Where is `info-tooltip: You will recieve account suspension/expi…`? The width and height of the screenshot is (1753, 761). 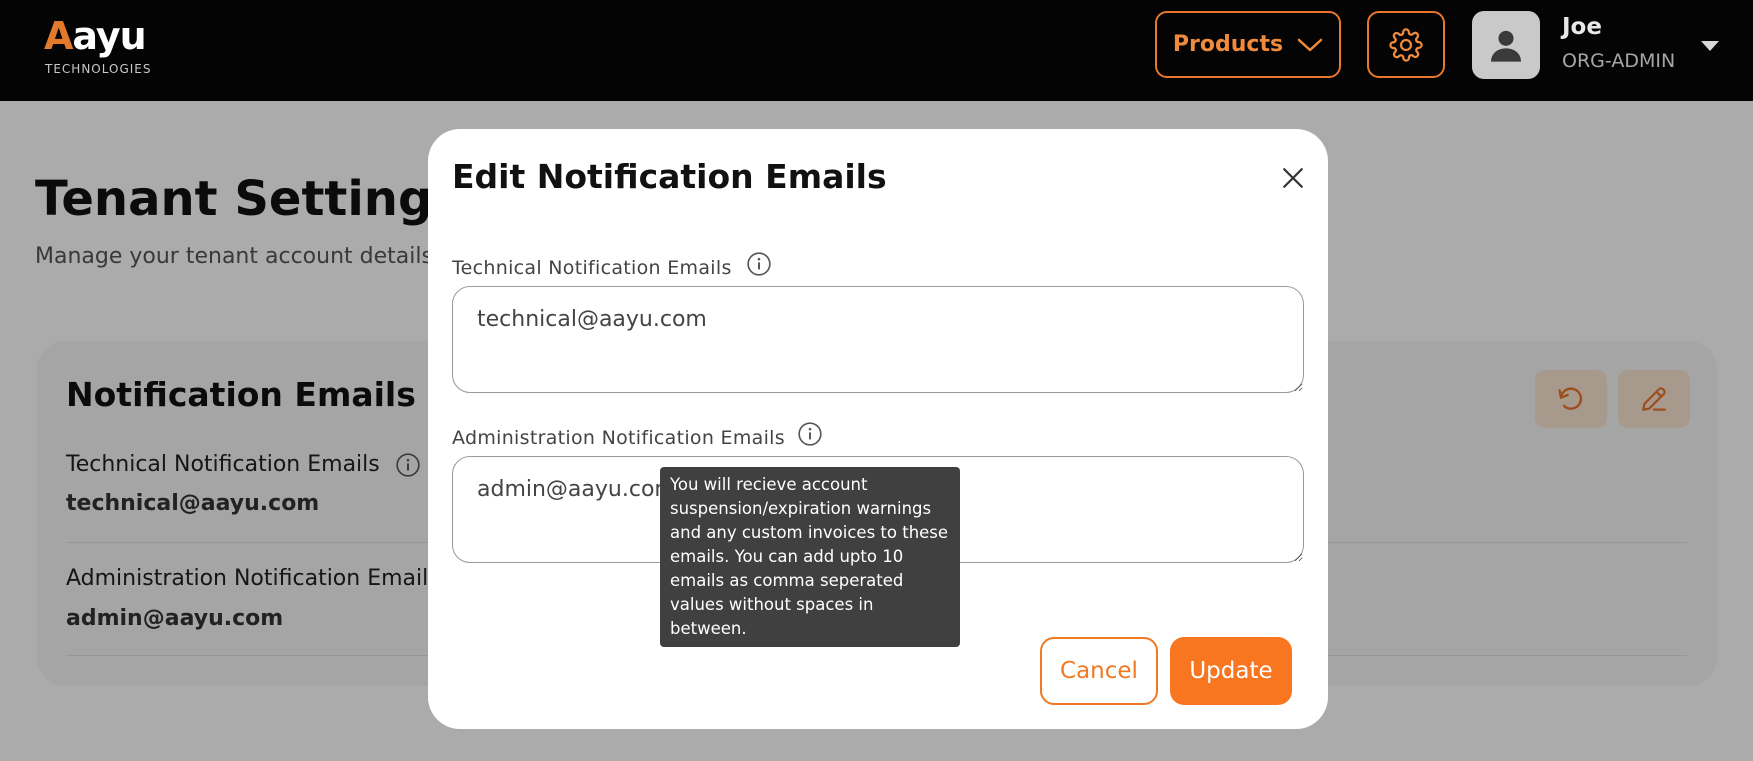 info-tooltip: You will recieve account suspension/expi… is located at coordinates (810, 557).